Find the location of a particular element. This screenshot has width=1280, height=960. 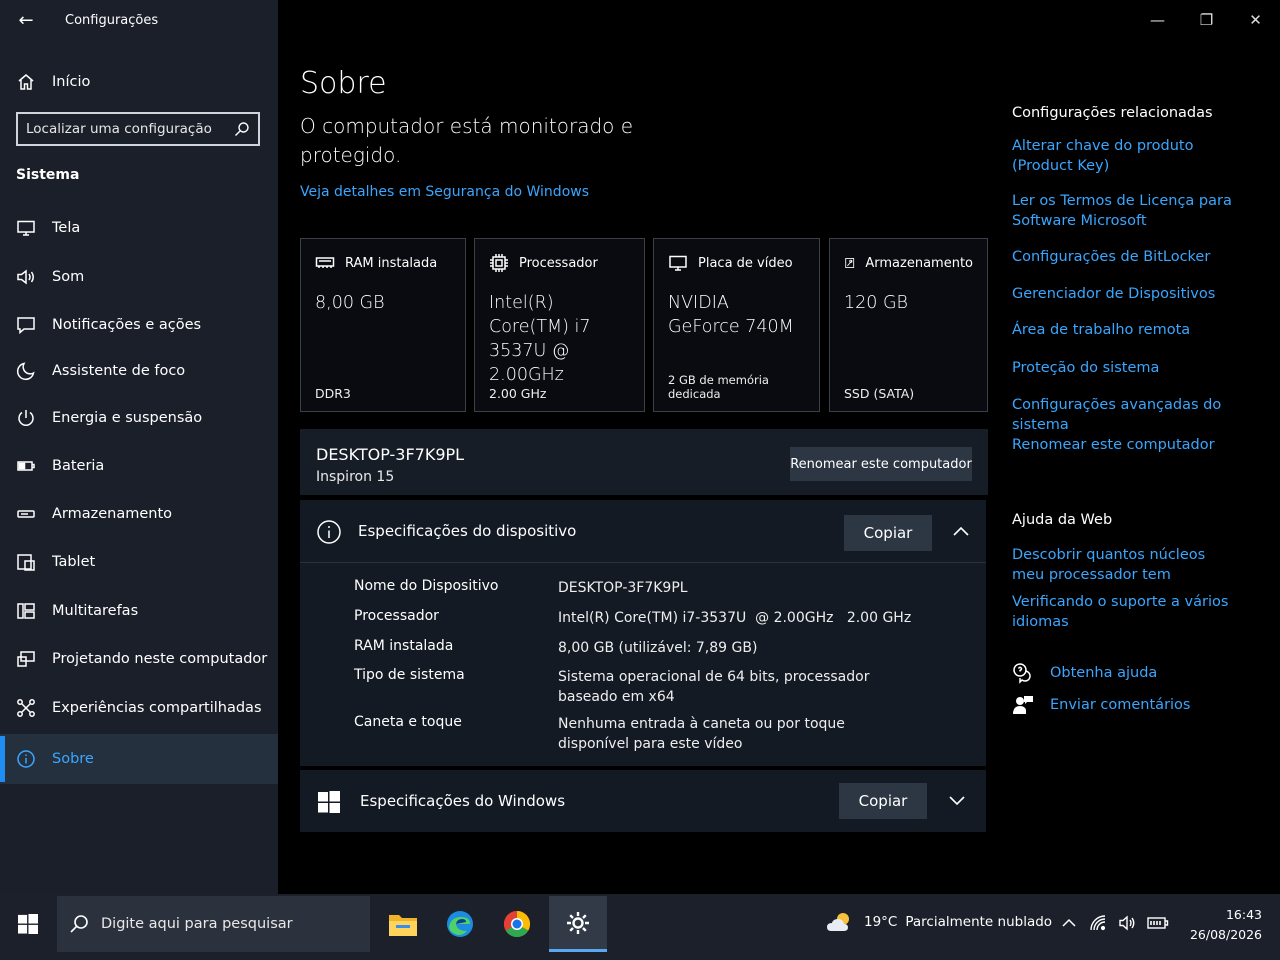

product-key-link: Alterar chave do produto (Product Key) is located at coordinates (1132, 156).